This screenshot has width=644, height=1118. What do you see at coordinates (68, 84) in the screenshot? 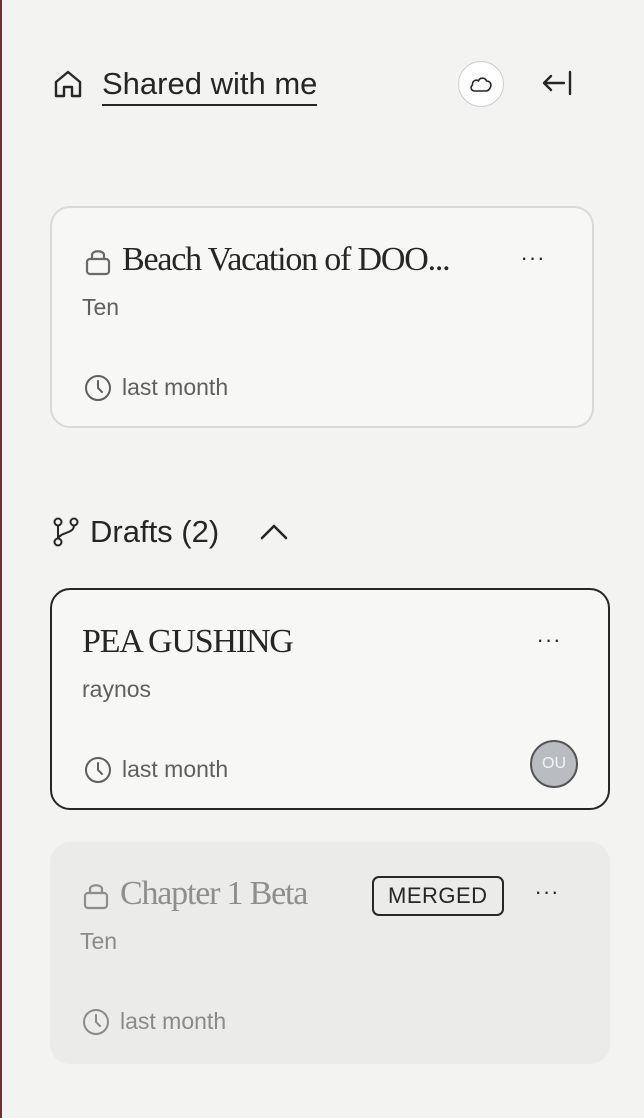
I see `home-icon` at bounding box center [68, 84].